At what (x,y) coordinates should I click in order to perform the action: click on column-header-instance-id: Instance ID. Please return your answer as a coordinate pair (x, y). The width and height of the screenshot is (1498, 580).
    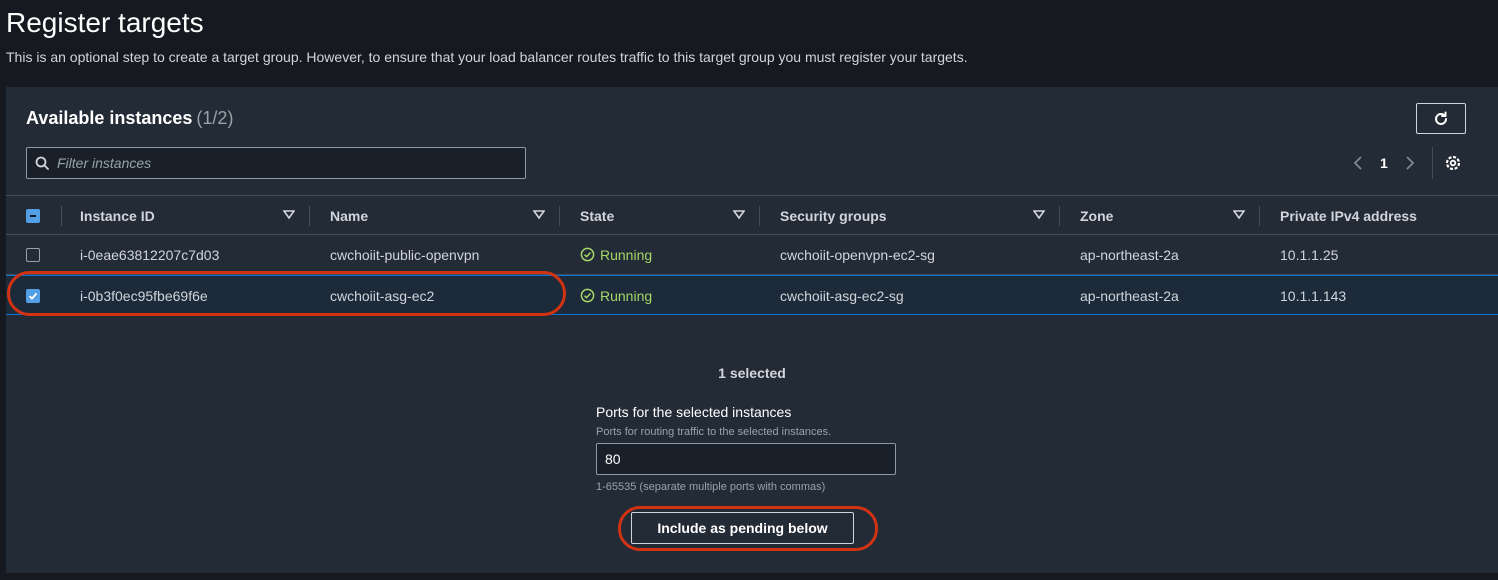
    Looking at the image, I should click on (194, 215).